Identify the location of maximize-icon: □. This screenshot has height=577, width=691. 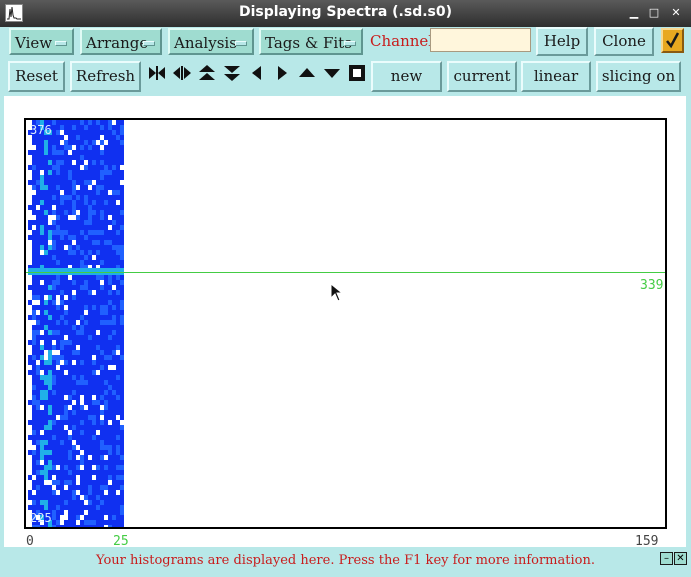
(654, 13).